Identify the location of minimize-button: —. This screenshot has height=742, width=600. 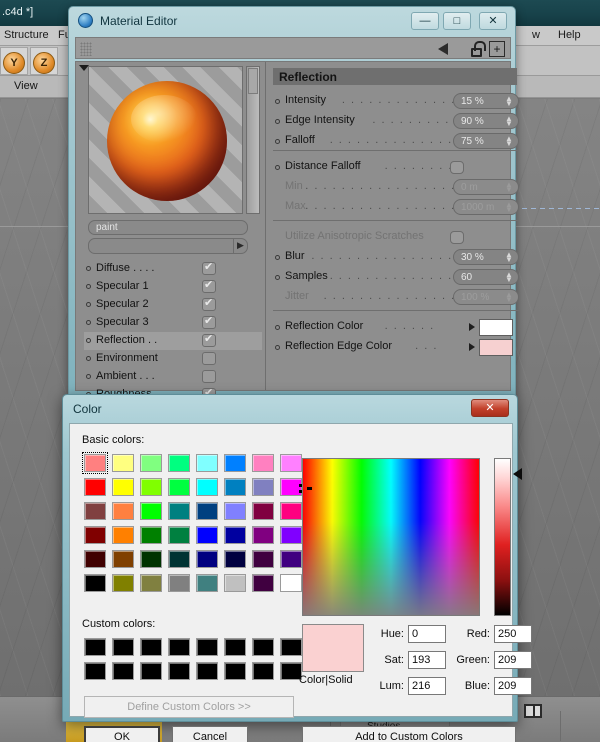
(425, 21).